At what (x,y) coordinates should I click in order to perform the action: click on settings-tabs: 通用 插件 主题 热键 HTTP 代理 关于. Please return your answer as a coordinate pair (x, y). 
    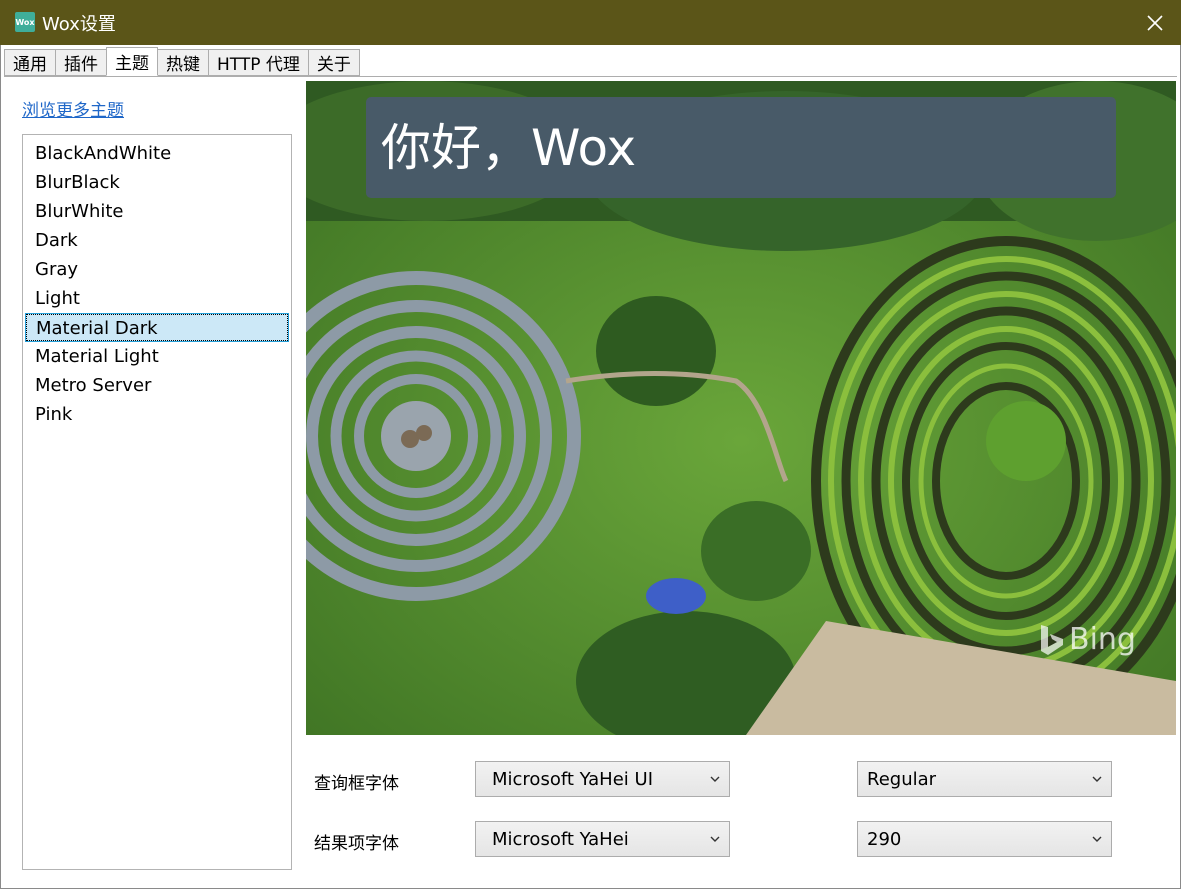
    Looking at the image, I should click on (182, 62).